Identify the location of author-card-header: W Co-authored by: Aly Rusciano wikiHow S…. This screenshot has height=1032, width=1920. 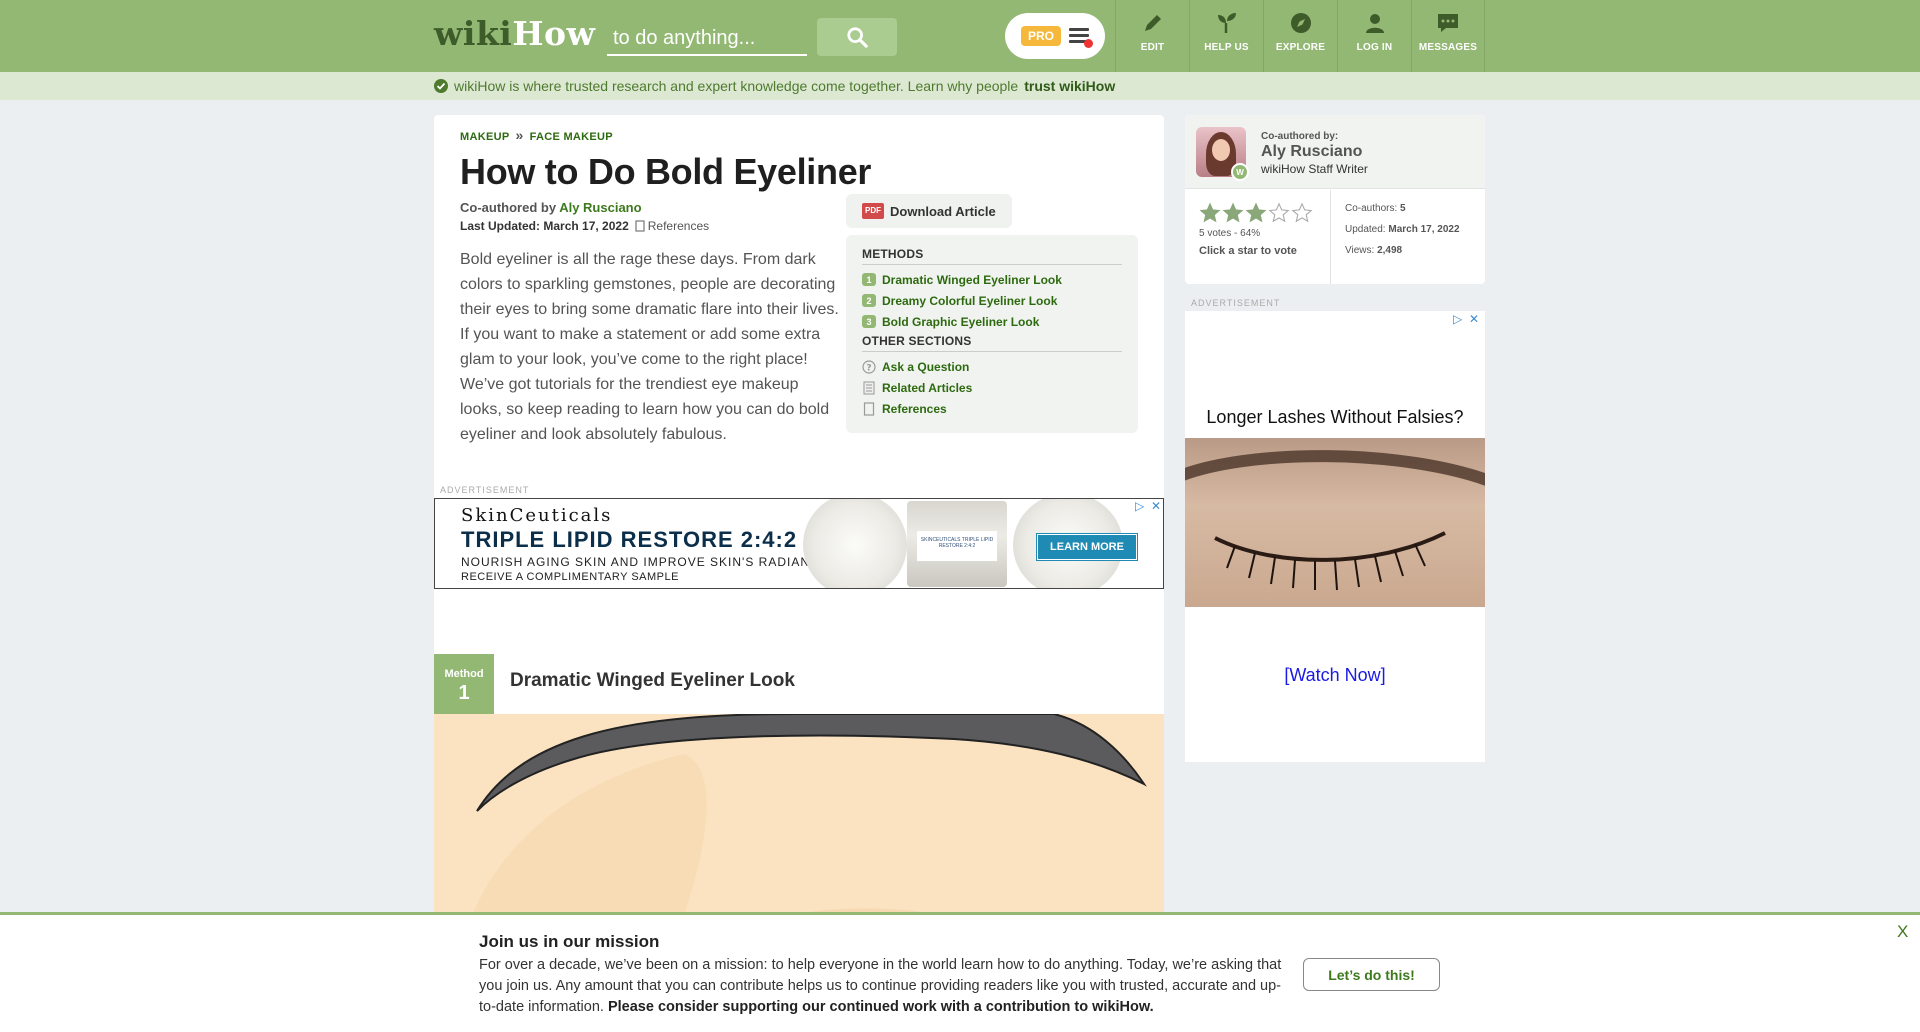
(1335, 152).